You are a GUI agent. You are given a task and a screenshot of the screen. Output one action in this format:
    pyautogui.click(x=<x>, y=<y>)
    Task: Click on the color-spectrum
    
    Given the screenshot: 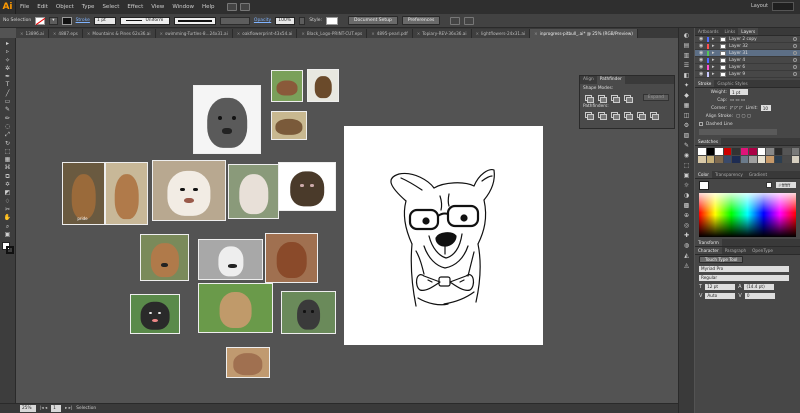 What is the action you would take?
    pyautogui.click(x=747, y=215)
    